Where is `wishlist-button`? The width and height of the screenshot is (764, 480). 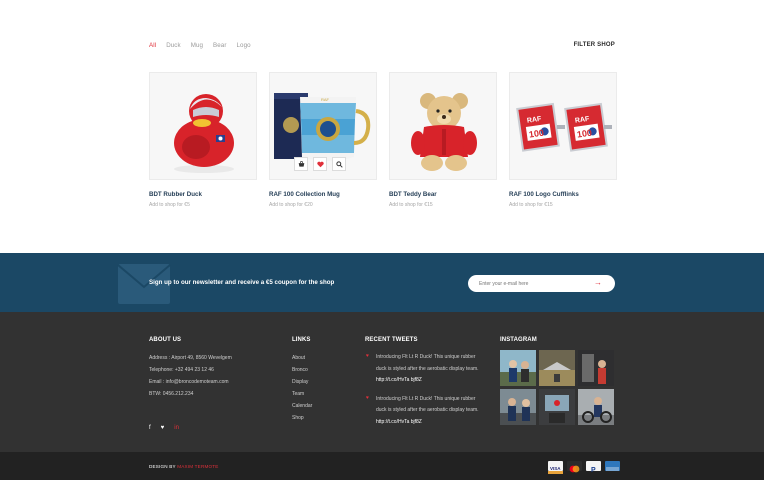 wishlist-button is located at coordinates (320, 164).